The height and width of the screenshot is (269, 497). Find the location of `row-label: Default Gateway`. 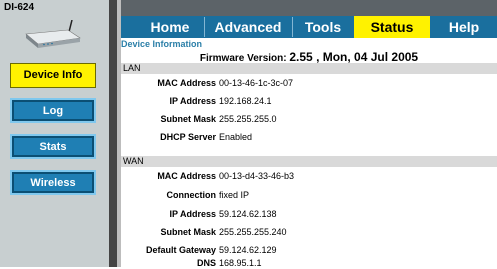

row-label: Default Gateway is located at coordinates (180, 250).